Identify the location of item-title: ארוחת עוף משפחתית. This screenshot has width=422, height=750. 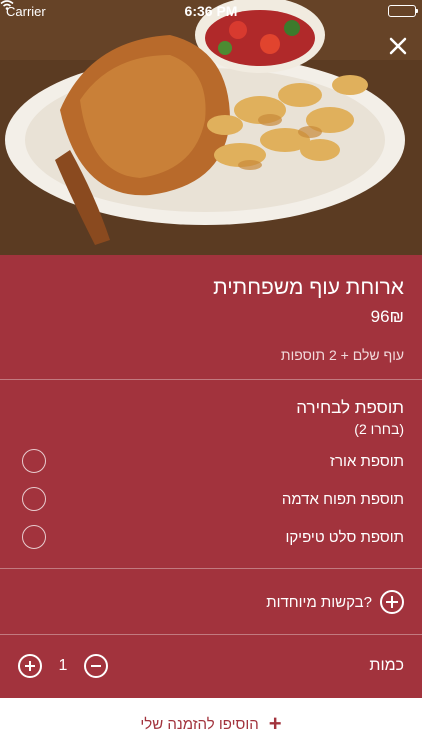
(308, 287).